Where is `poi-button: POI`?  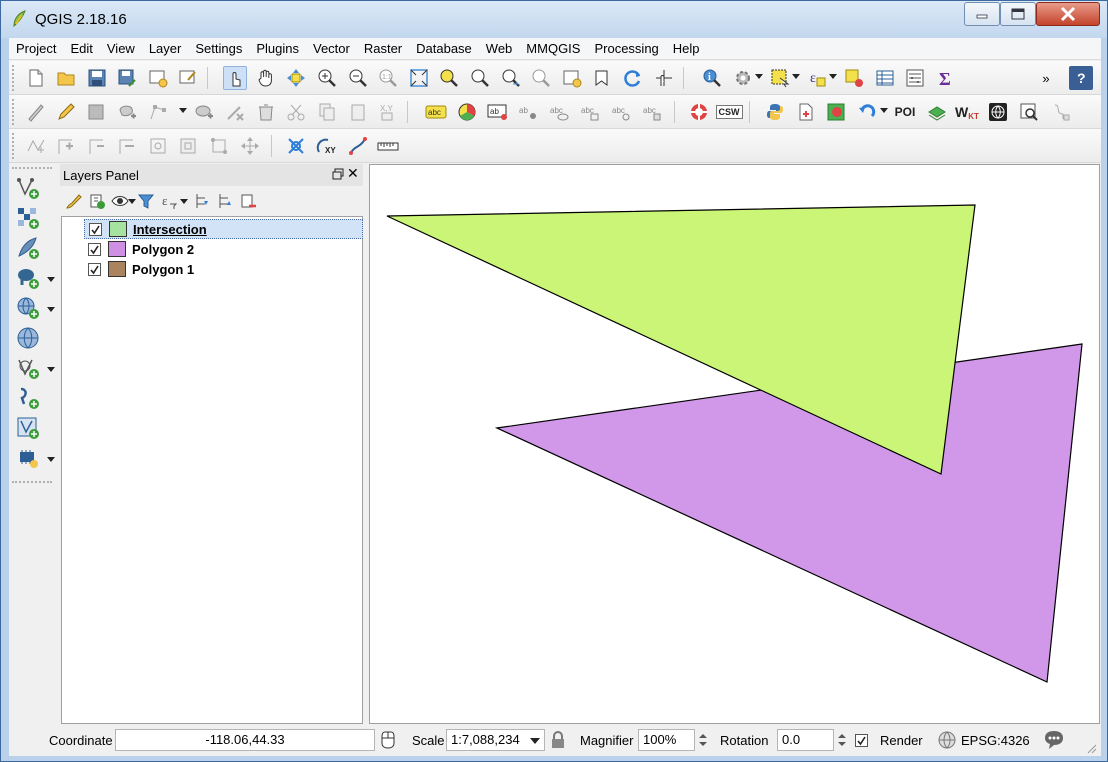
poi-button: POI is located at coordinates (905, 112).